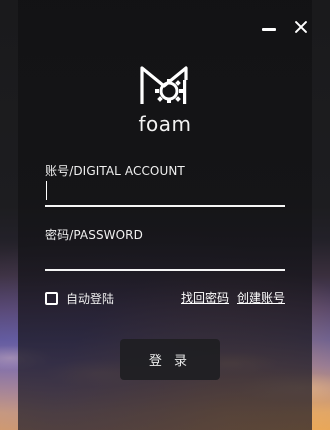 This screenshot has height=430, width=330. What do you see at coordinates (90, 299) in the screenshot?
I see `auto-login-label: 自动登陆` at bounding box center [90, 299].